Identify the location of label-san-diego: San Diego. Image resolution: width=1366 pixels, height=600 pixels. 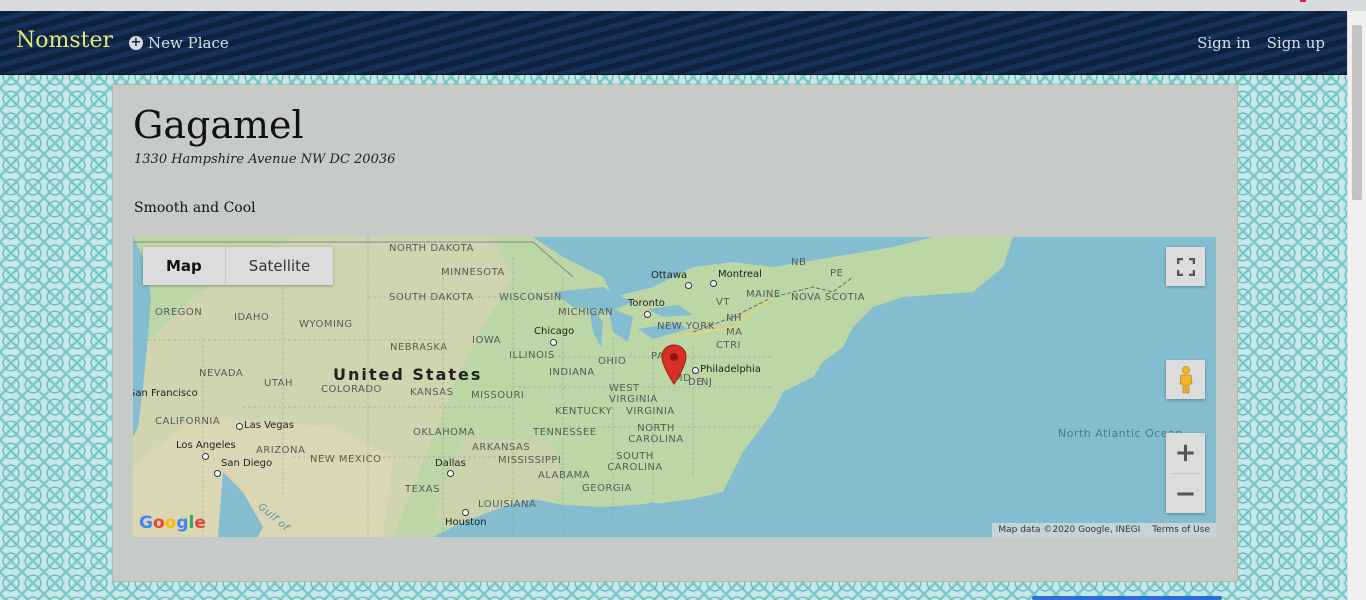
(247, 463).